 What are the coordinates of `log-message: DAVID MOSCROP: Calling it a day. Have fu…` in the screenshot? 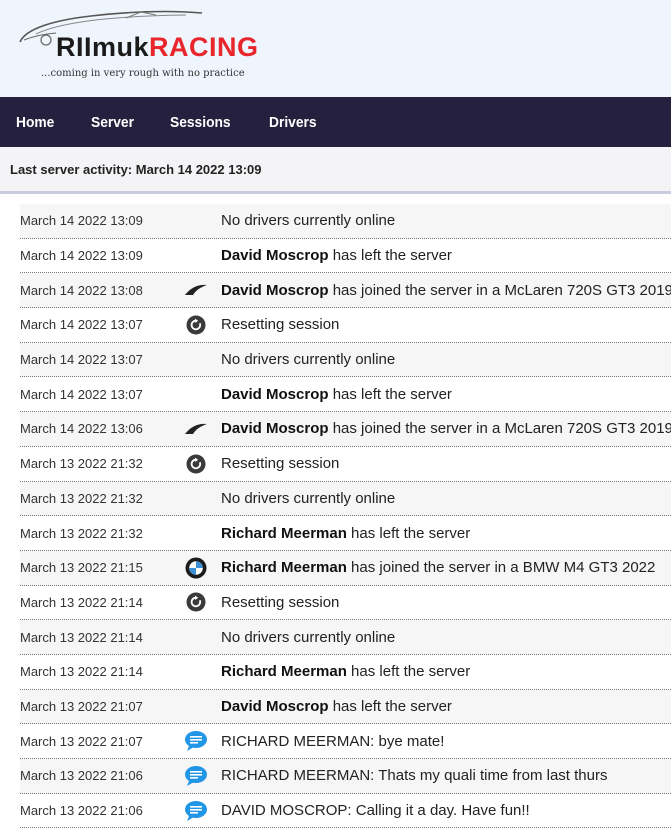 It's located at (445, 810).